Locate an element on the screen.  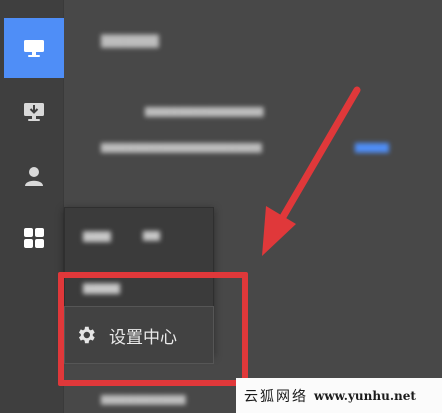
download-monitor-icon is located at coordinates (34, 112).